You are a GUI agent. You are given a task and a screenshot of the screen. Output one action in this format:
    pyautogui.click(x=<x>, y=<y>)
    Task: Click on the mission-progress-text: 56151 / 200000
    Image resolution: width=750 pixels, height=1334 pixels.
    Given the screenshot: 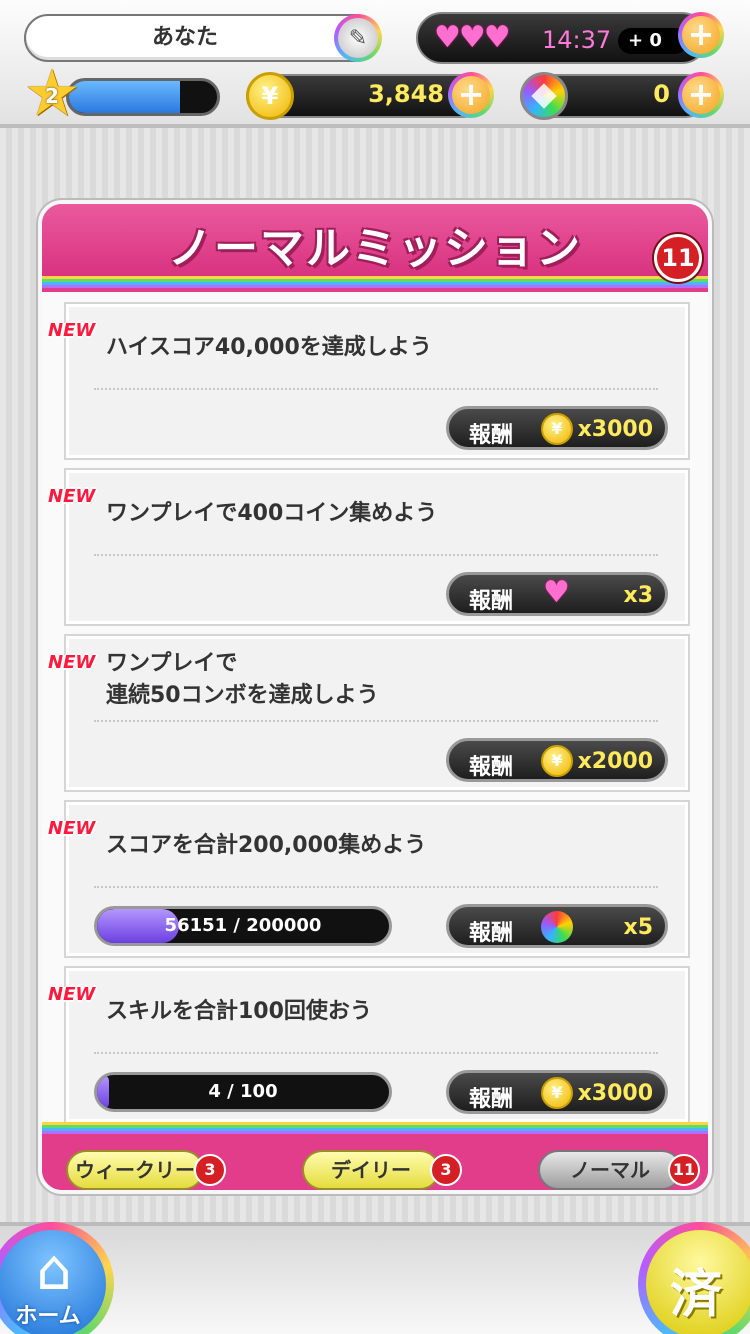 What is the action you would take?
    pyautogui.click(x=243, y=925)
    